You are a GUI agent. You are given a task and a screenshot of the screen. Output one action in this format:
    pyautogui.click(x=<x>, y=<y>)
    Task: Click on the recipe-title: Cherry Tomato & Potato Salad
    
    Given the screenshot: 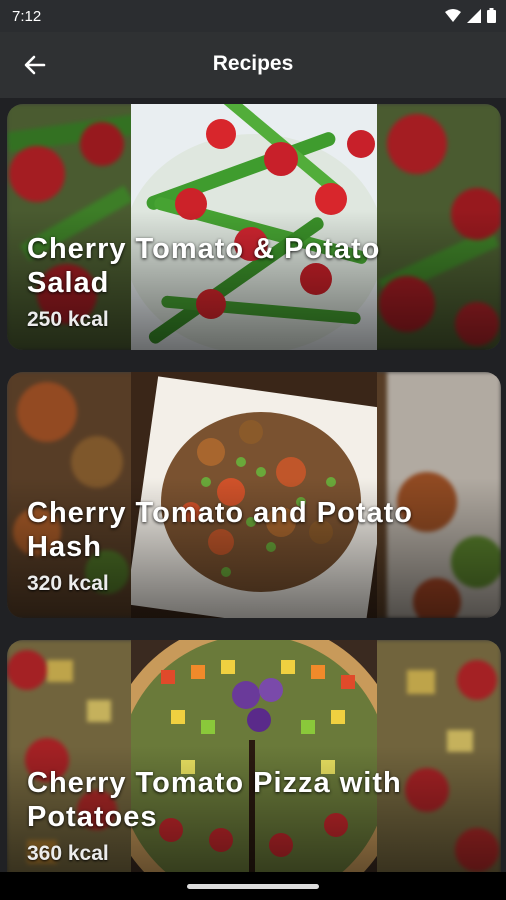 What is the action you would take?
    pyautogui.click(x=204, y=266)
    